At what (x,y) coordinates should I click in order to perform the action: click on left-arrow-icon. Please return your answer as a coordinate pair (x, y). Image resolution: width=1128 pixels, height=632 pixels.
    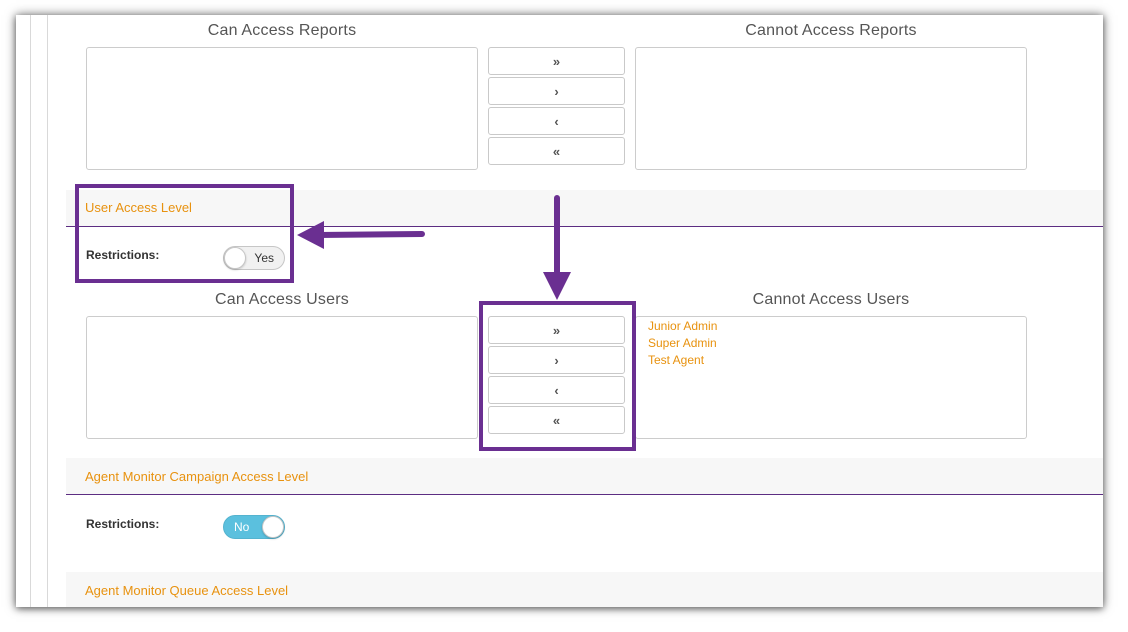
    Looking at the image, I should click on (361, 235).